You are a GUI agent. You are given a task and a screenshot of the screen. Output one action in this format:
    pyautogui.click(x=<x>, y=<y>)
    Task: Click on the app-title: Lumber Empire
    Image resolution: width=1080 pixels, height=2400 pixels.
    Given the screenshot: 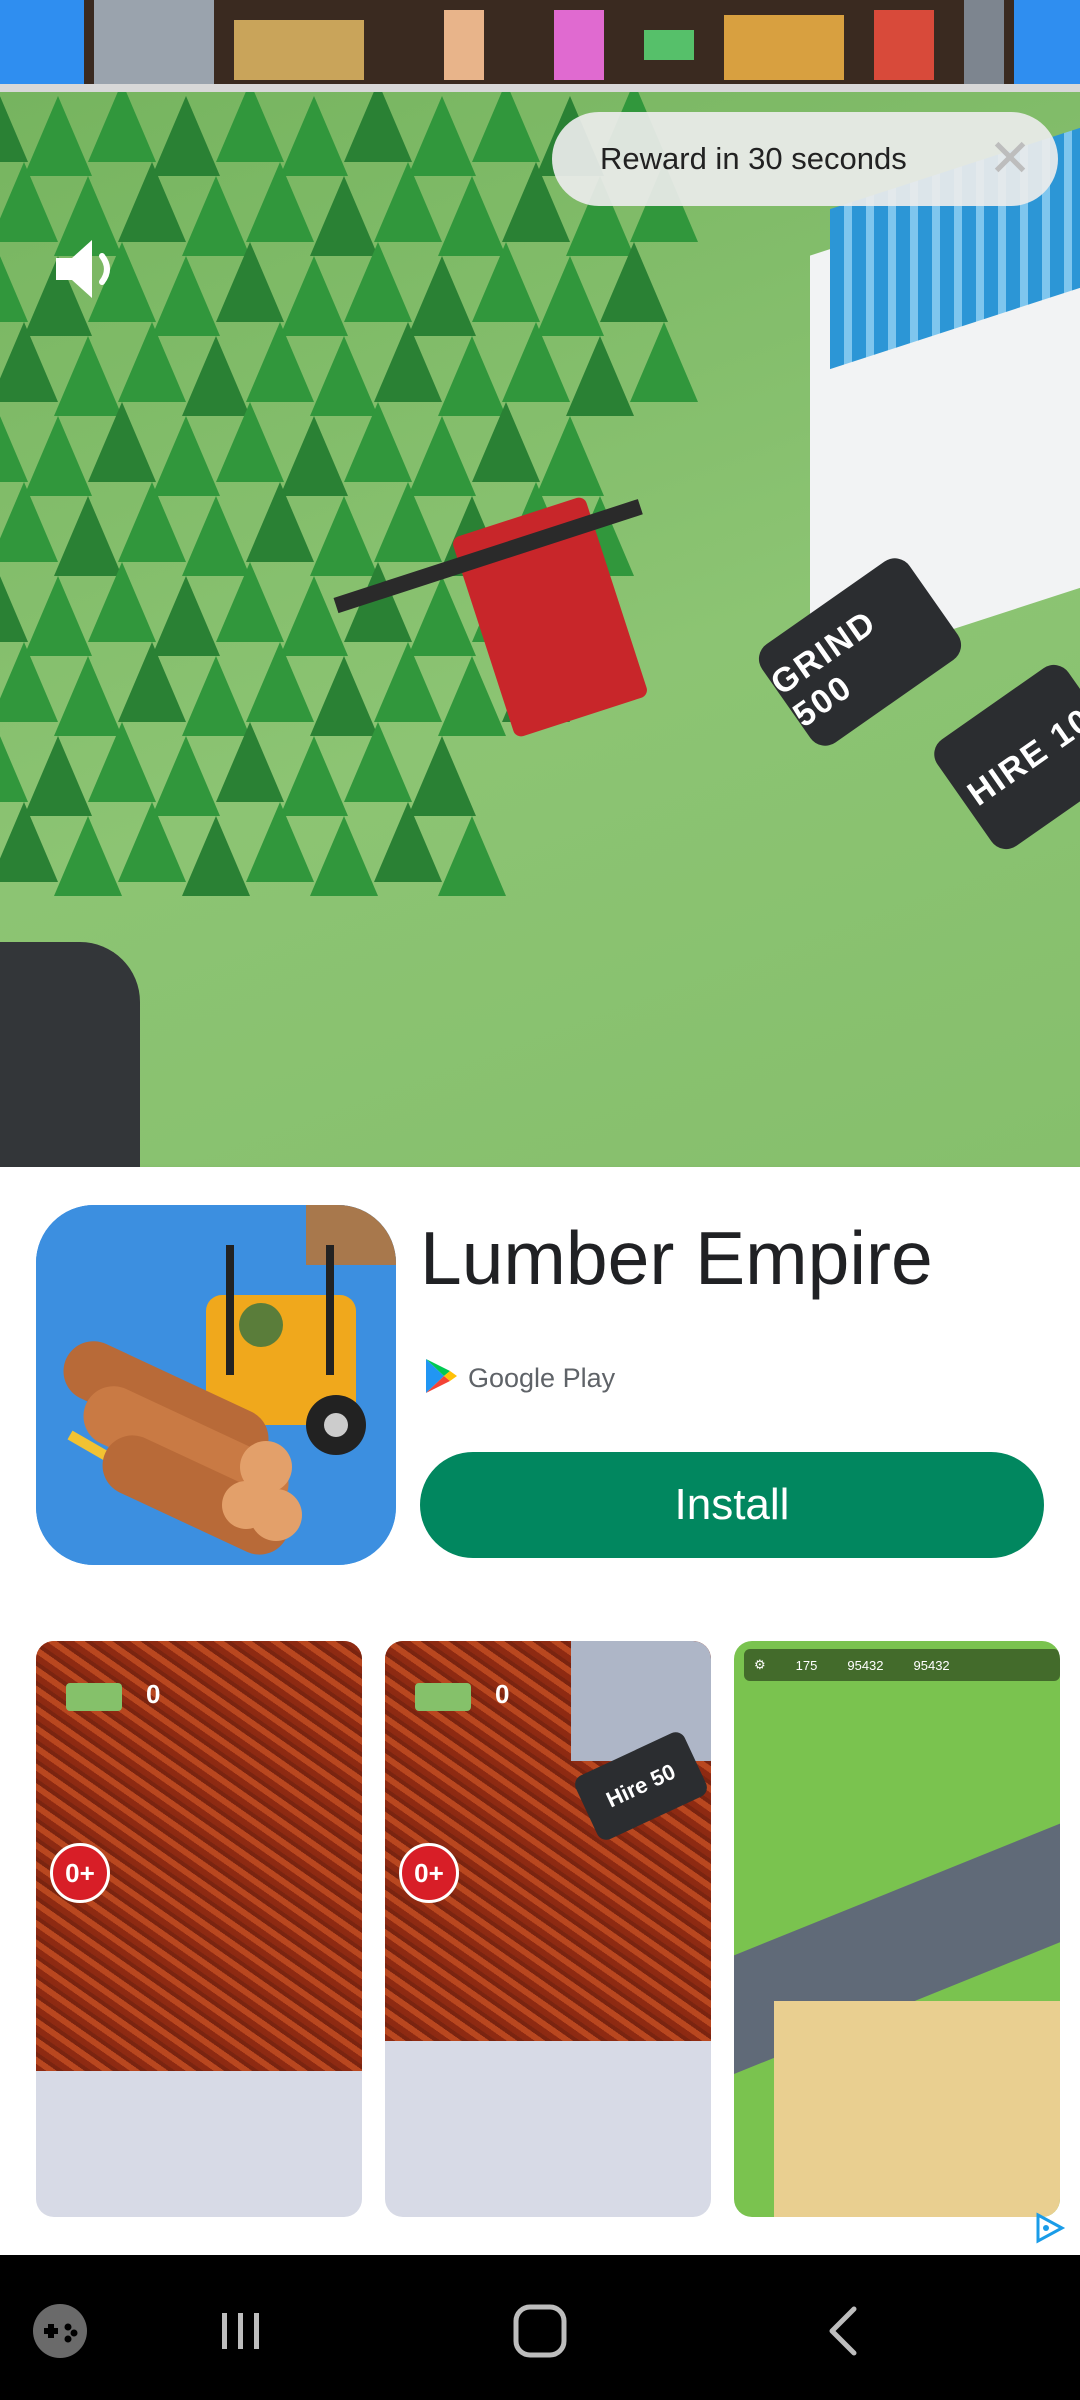 What is the action you would take?
    pyautogui.click(x=676, y=1258)
    